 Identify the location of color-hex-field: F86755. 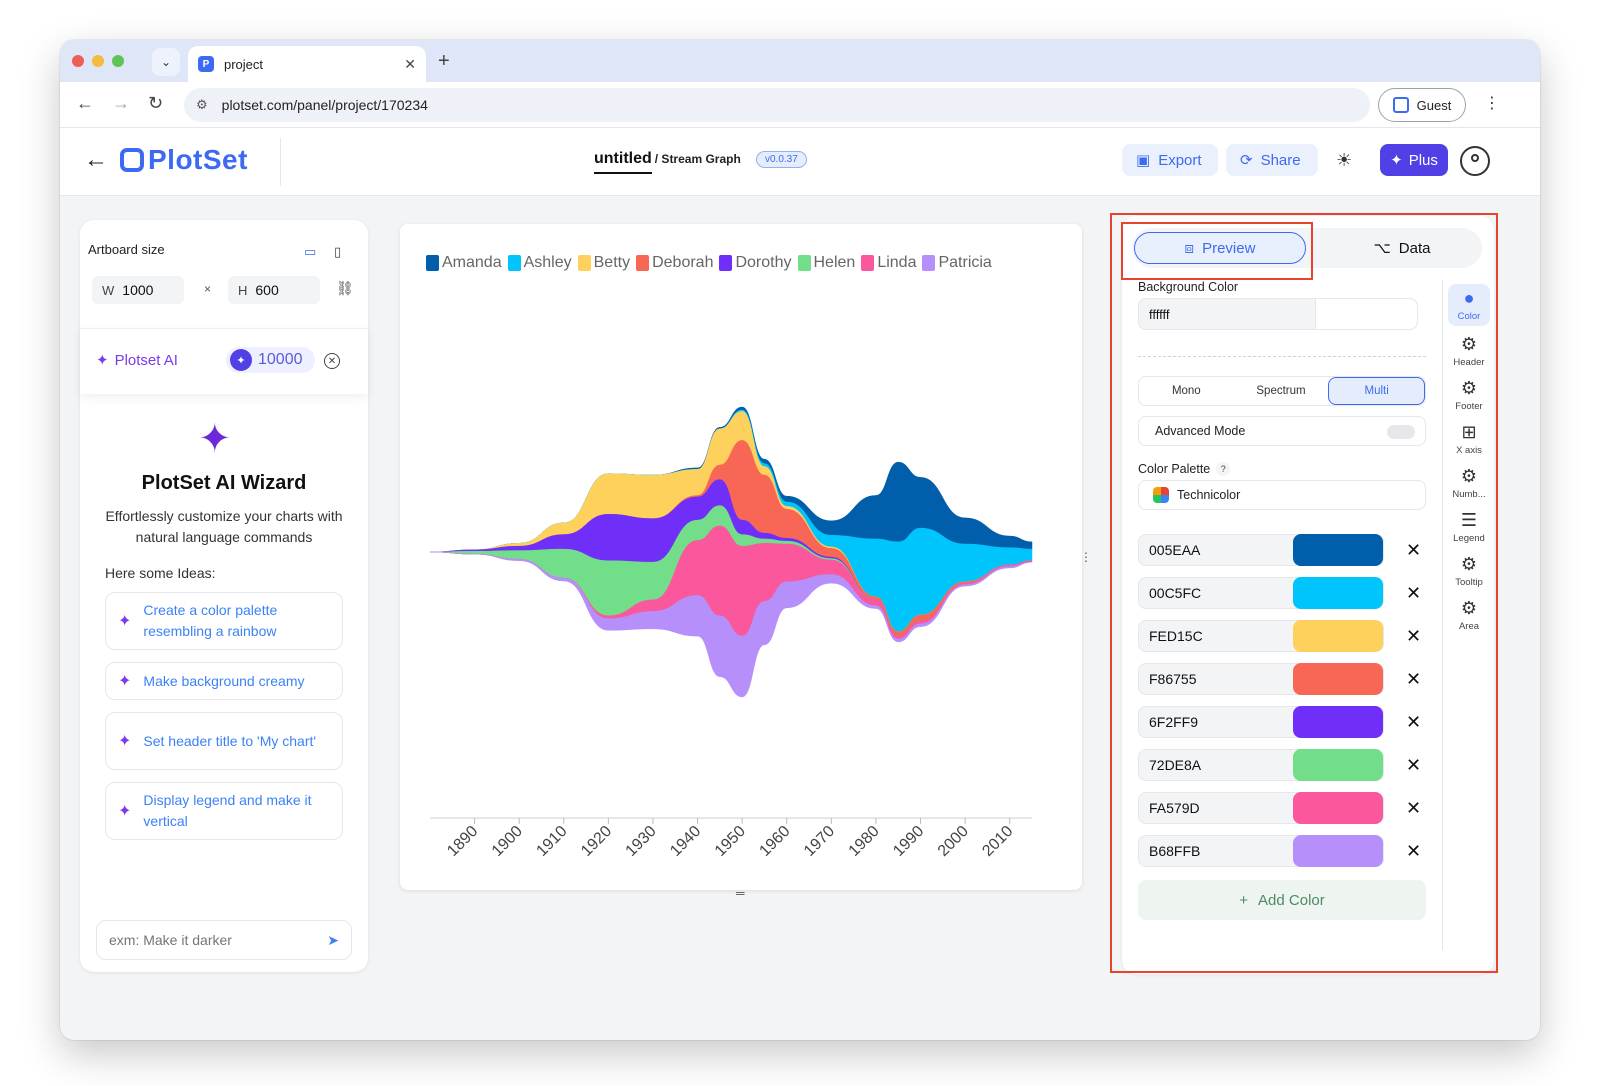
(1261, 679).